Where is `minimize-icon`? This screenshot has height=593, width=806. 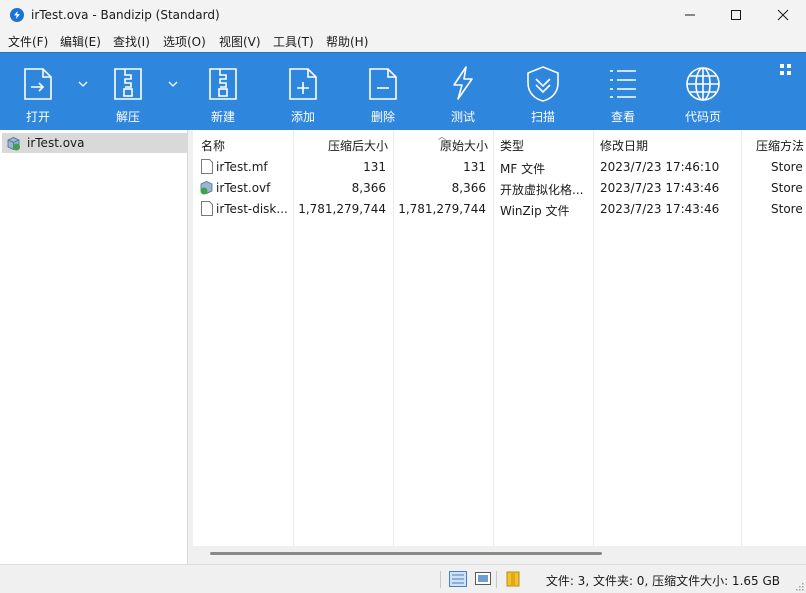 minimize-icon is located at coordinates (690, 15).